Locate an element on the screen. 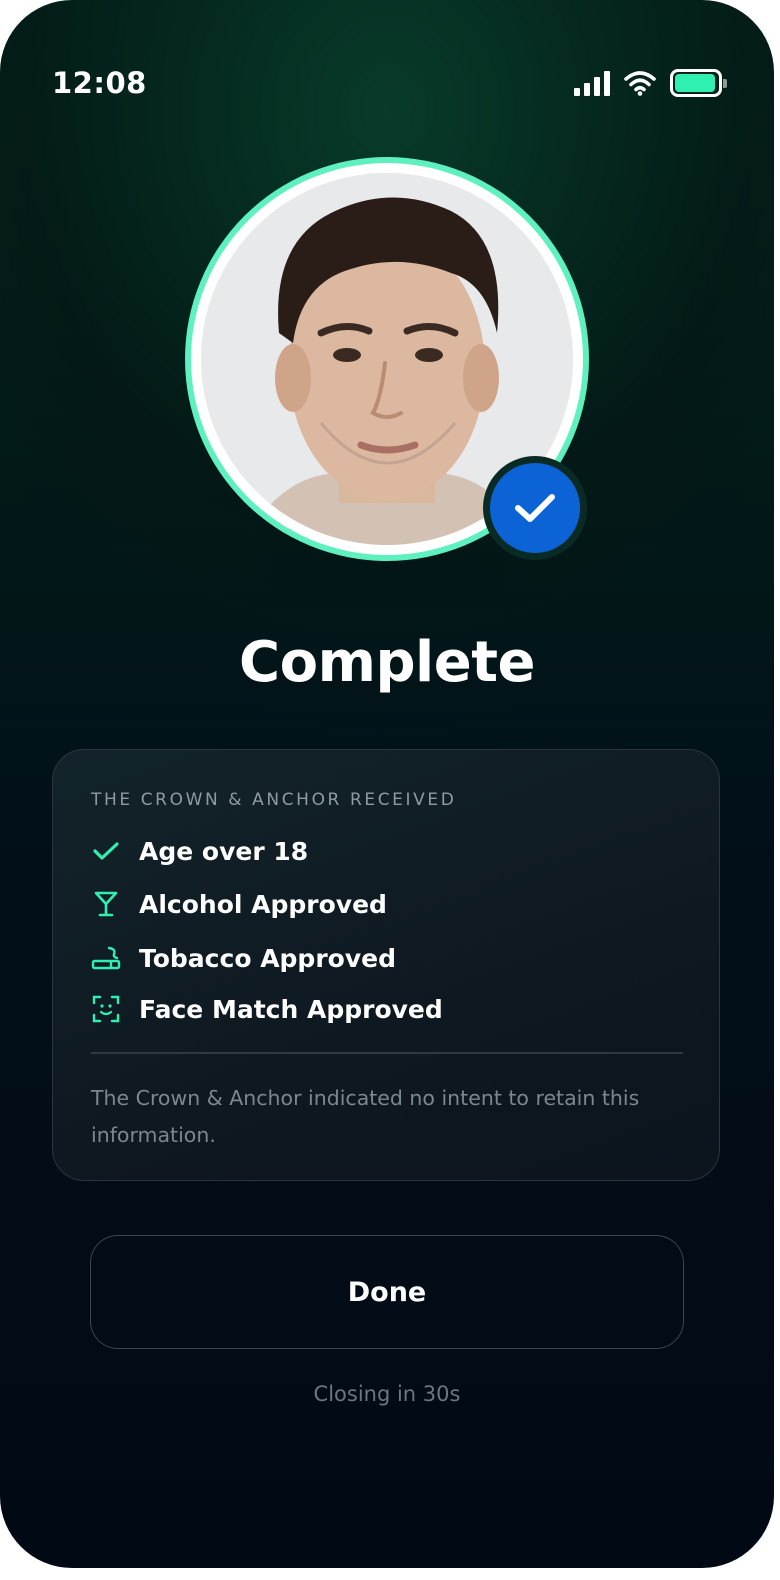 Image resolution: width=780 pixels, height=1580 pixels. wifi-icon is located at coordinates (640, 83).